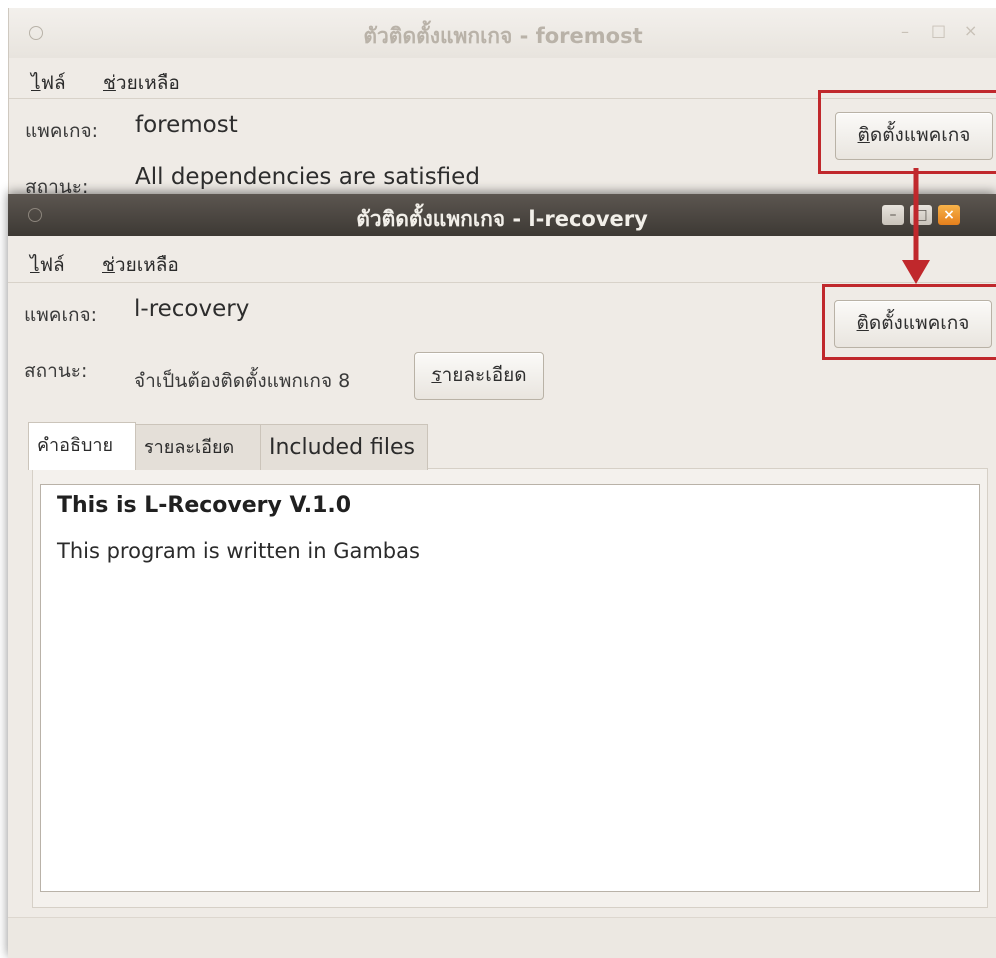 The image size is (996, 958). I want to click on back-window-title: ตัวติดตั้งแพกเกจ - foremost, so click(503, 36).